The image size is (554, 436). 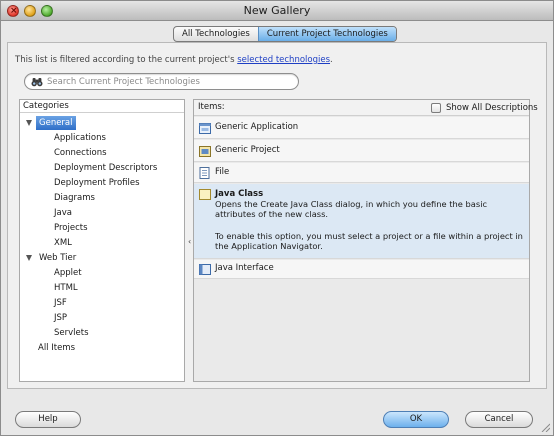 What do you see at coordinates (492, 108) in the screenshot?
I see `show-all-descriptions-label: Show All Descriptions` at bounding box center [492, 108].